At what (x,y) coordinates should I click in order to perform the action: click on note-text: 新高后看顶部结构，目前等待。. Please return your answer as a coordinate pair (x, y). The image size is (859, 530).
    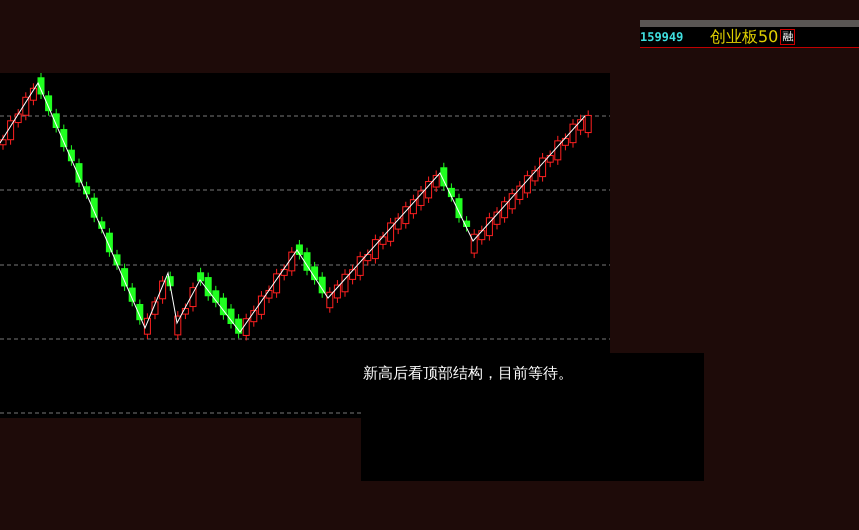
    Looking at the image, I should click on (468, 373).